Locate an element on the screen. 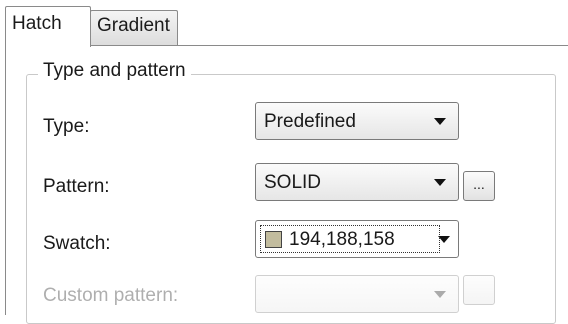 This screenshot has height=324, width=568. custom-pattern-label: Custom pattern: is located at coordinates (111, 295).